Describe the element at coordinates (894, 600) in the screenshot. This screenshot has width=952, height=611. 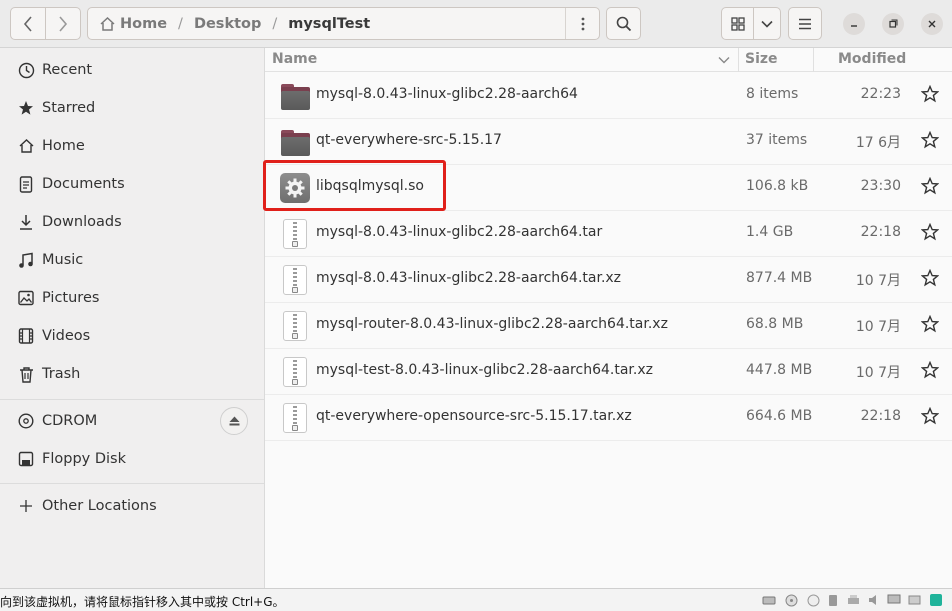
I see `display-icon` at that location.